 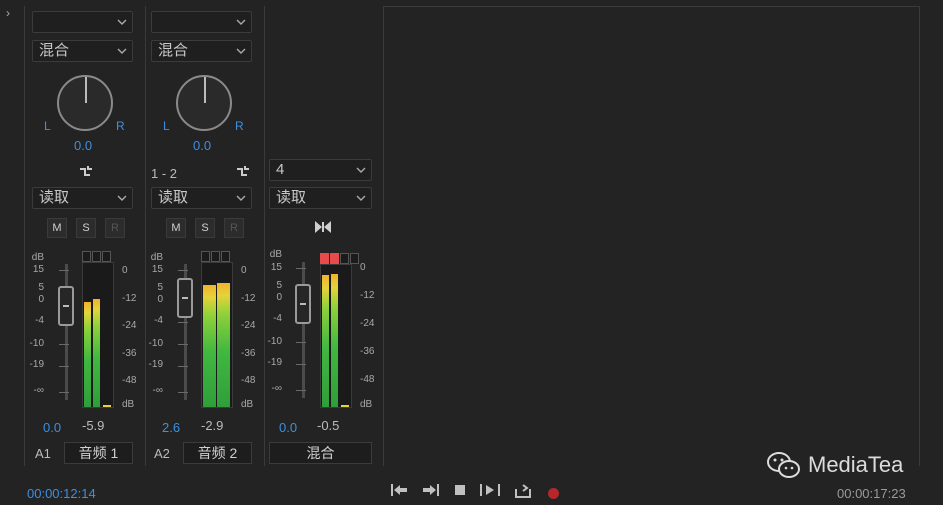 I want to click on bow-tie-icon, so click(x=323, y=227).